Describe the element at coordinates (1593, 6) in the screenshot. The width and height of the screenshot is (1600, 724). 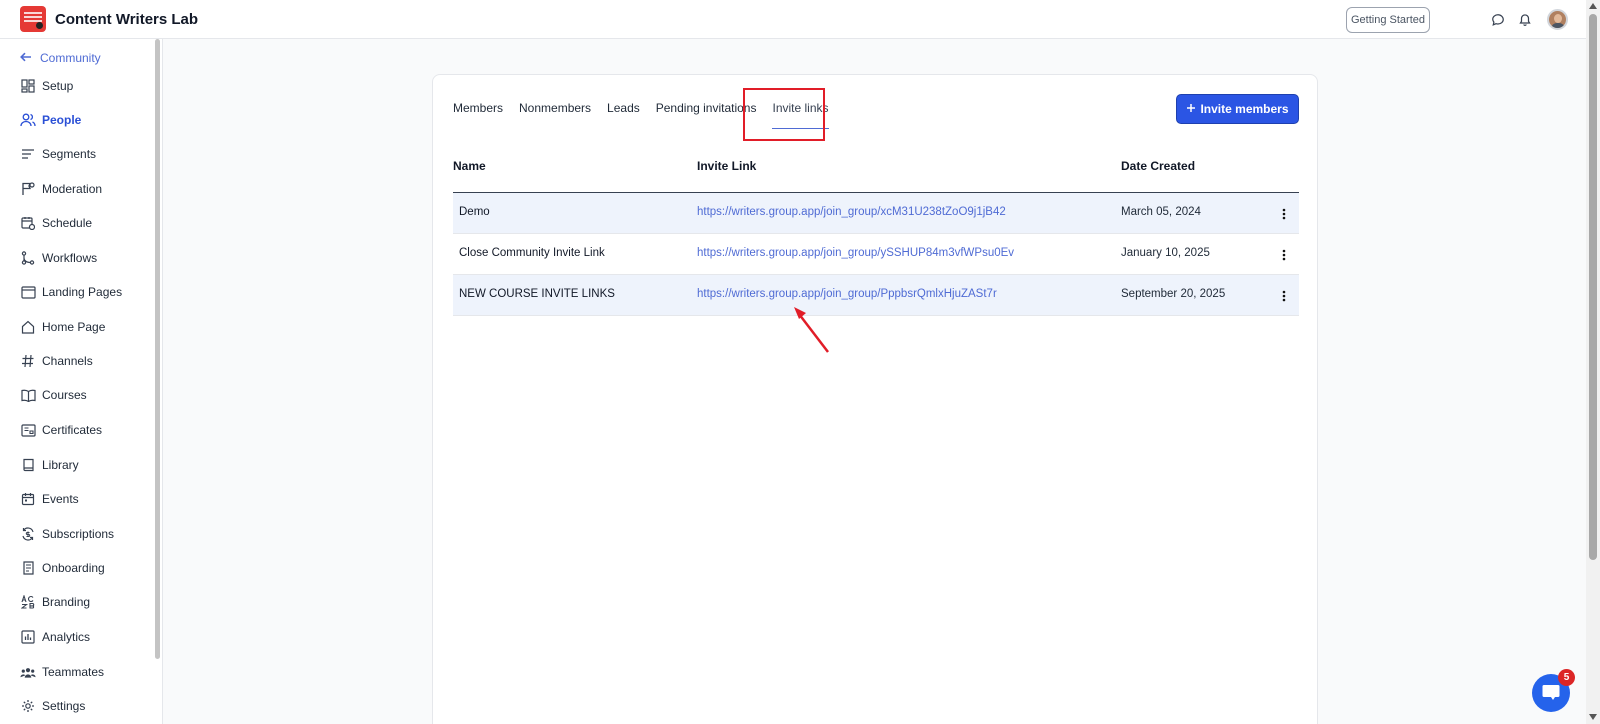
I see `scroll-up-arrow-icon` at that location.